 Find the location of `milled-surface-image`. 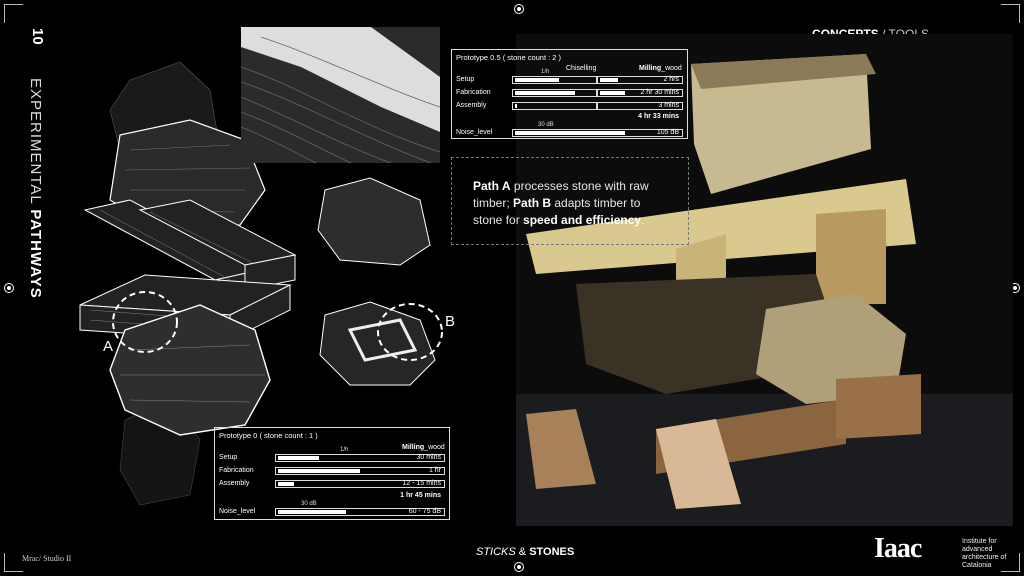

milled-surface-image is located at coordinates (340, 95).